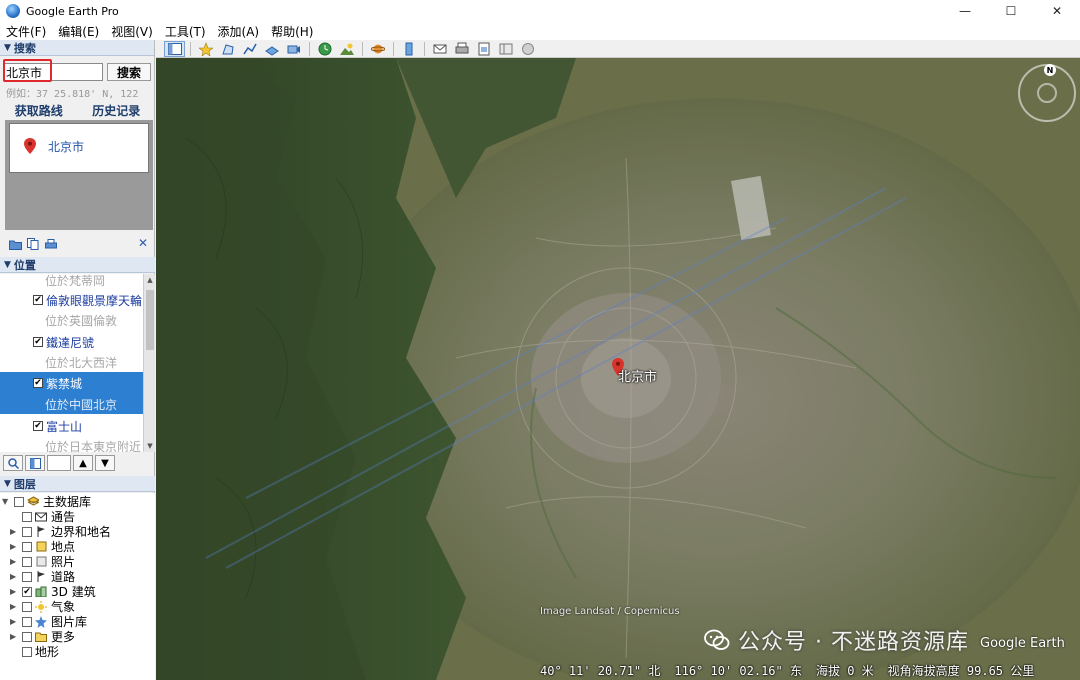 The image size is (1080, 680). I want to click on view-in-maps-icon, so click(505, 49).